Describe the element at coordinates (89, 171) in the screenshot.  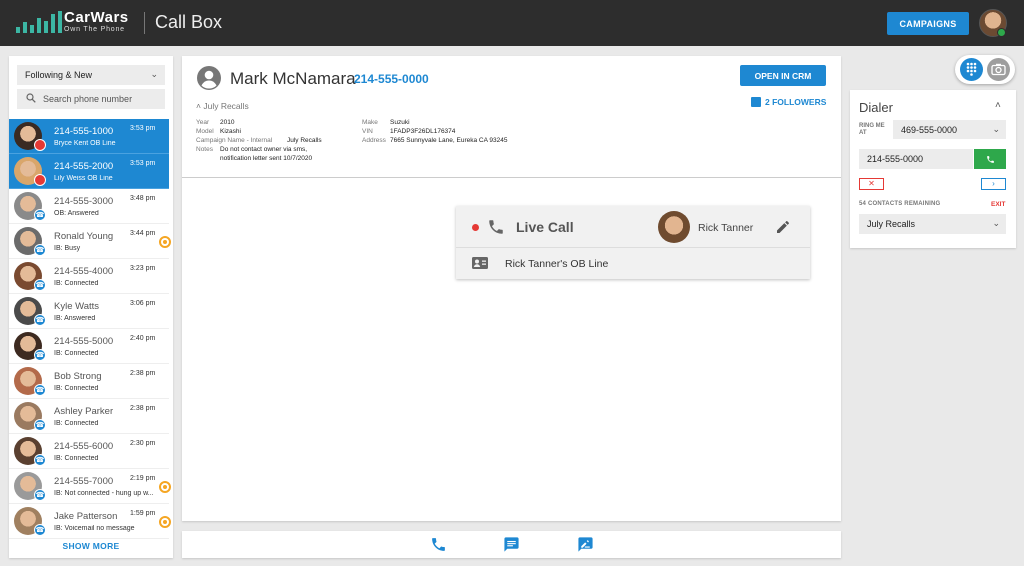
I see `list-item: 214-555-2000 Lily Weiss OB Line 3:53 pm` at that location.